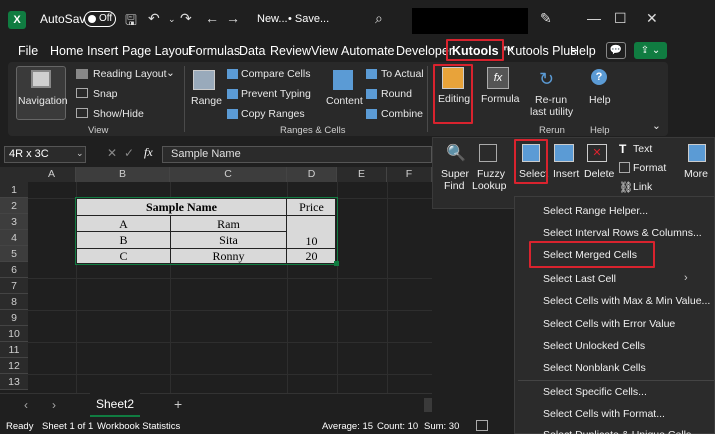 The image size is (715, 434). Describe the element at coordinates (182, 207) in the screenshot. I see `merged-header-cell: Sample Name` at that location.